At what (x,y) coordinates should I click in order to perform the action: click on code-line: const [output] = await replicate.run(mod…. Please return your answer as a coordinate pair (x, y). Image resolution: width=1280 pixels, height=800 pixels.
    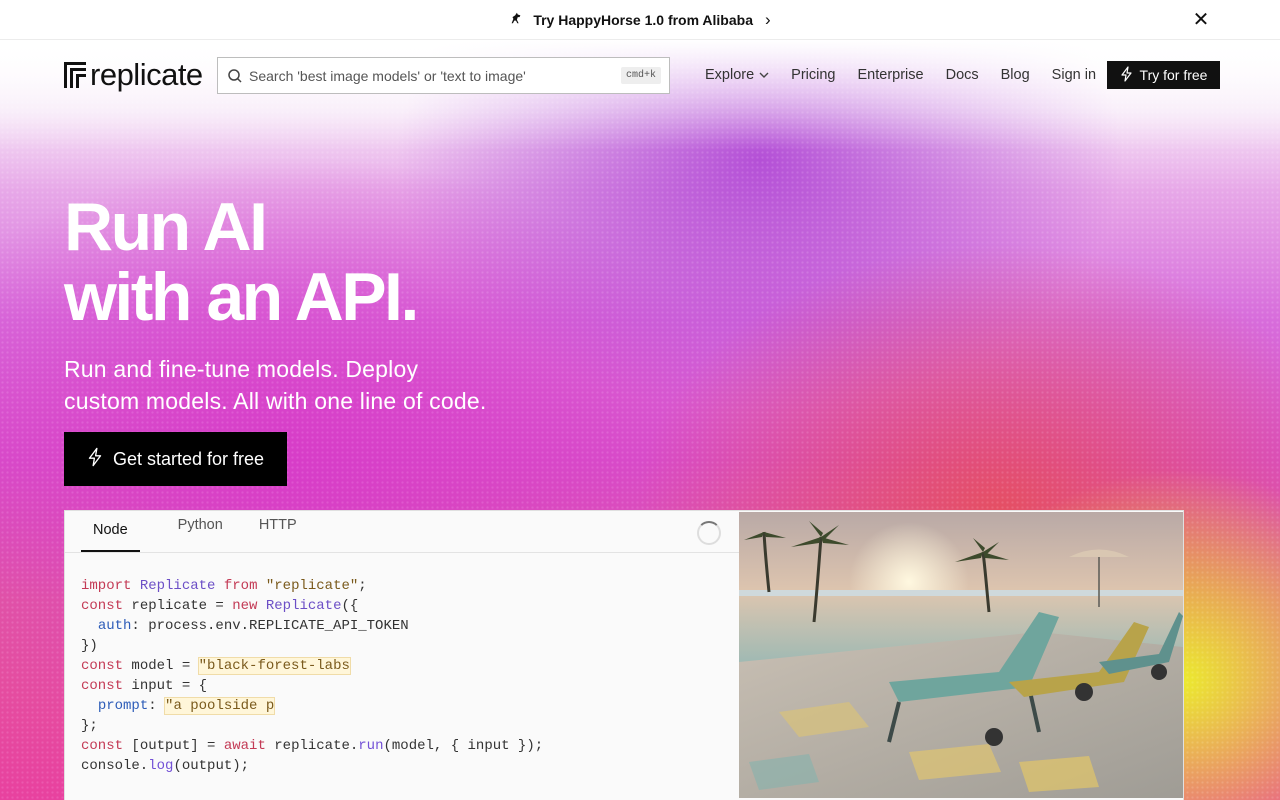
    Looking at the image, I should click on (312, 746).